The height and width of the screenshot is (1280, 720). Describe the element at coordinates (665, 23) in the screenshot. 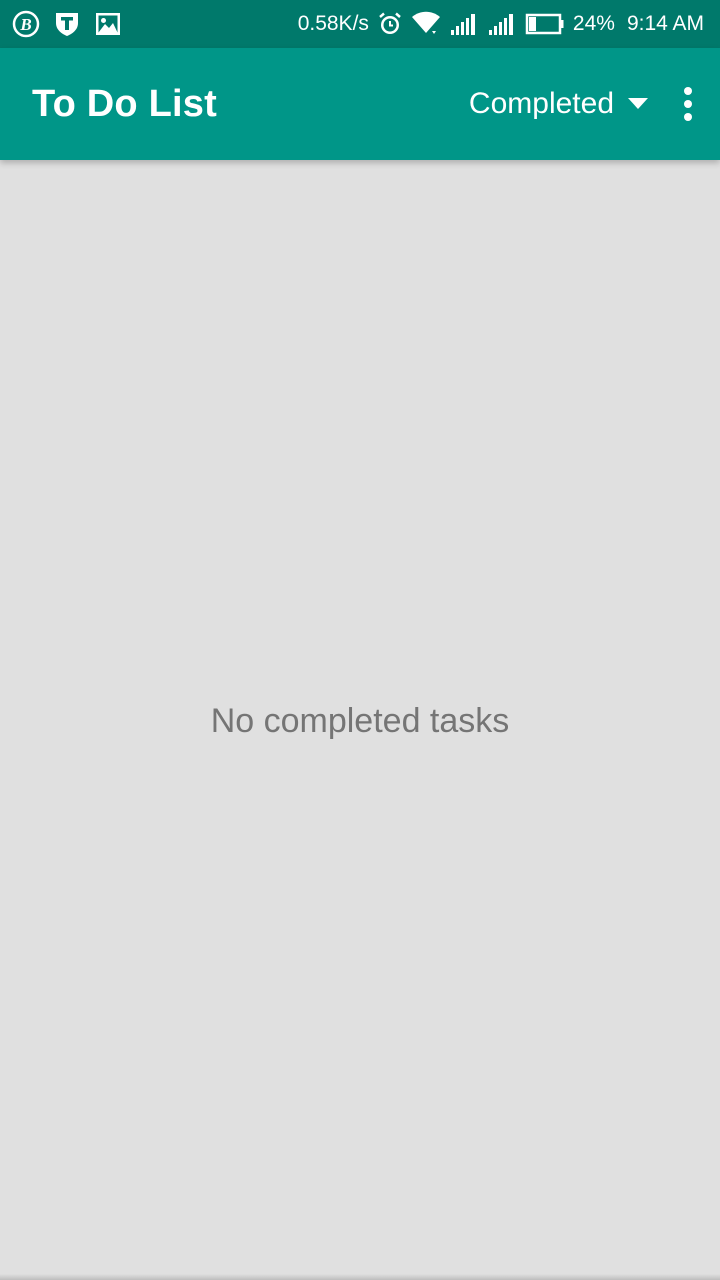

I see `clock: 9:14 AM` at that location.